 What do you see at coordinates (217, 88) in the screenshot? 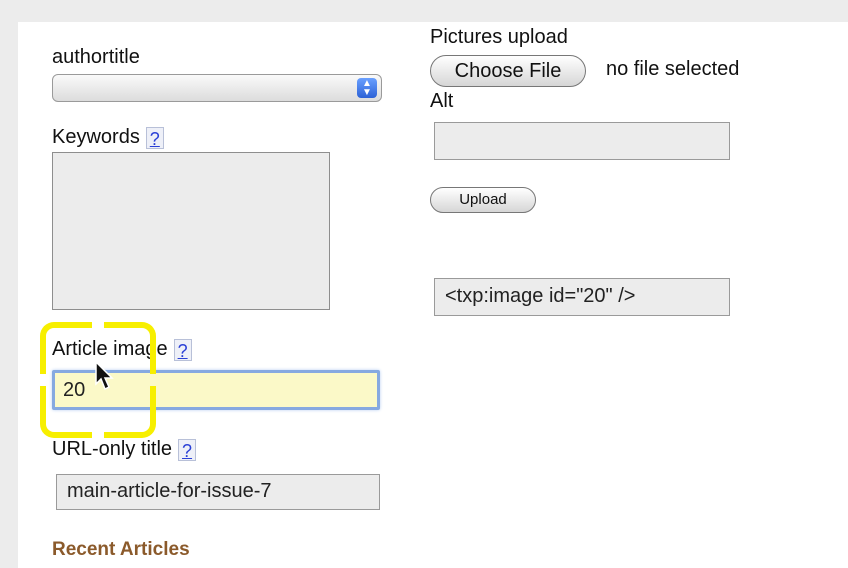
I see `authortitle-select: ▲ ▼` at bounding box center [217, 88].